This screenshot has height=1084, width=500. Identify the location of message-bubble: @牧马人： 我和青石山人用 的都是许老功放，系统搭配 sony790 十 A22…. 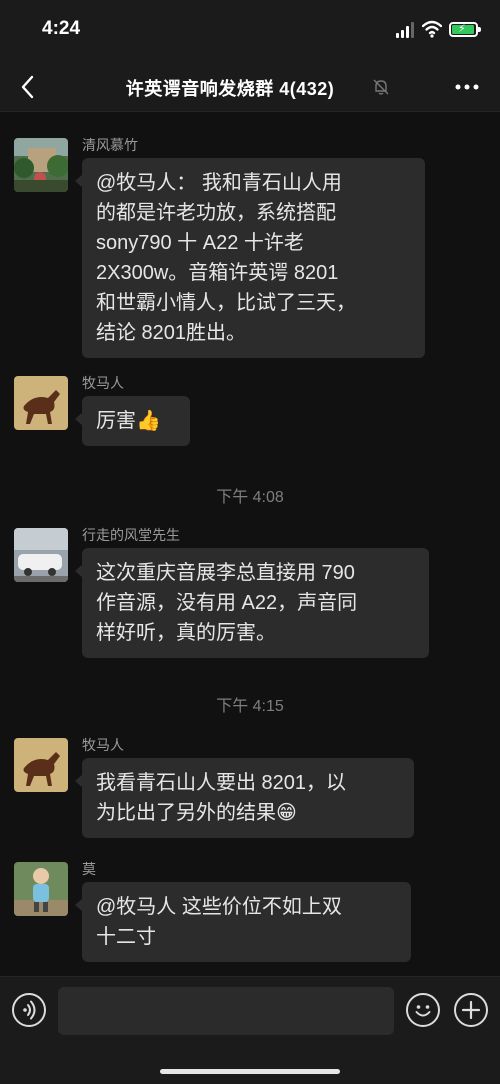
(250, 258).